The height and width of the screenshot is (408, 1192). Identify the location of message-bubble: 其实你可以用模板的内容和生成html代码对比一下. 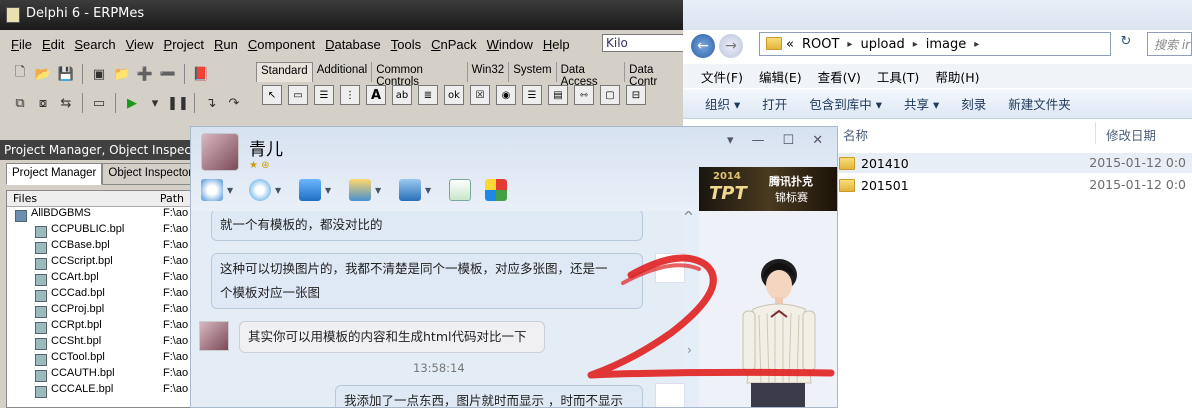
(392, 337).